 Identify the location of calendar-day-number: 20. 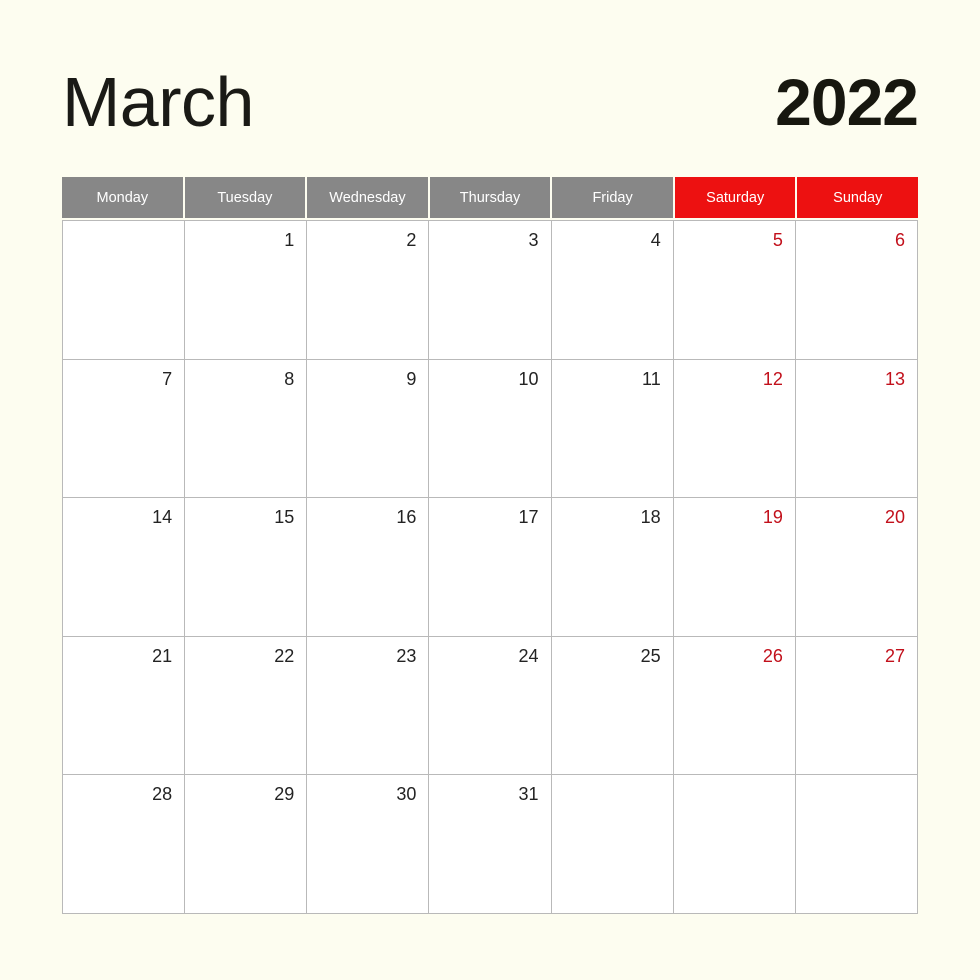
(894, 517).